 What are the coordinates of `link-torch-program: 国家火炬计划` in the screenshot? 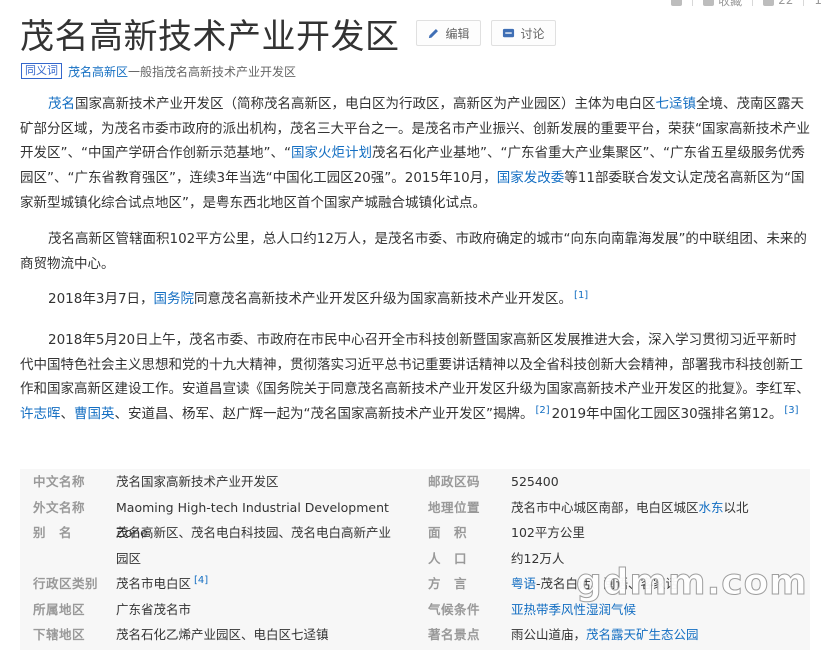 It's located at (331, 153).